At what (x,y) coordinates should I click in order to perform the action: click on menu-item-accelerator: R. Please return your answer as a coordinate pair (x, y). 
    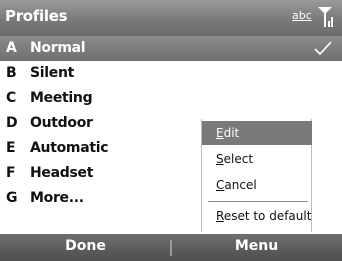
    Looking at the image, I should click on (220, 216).